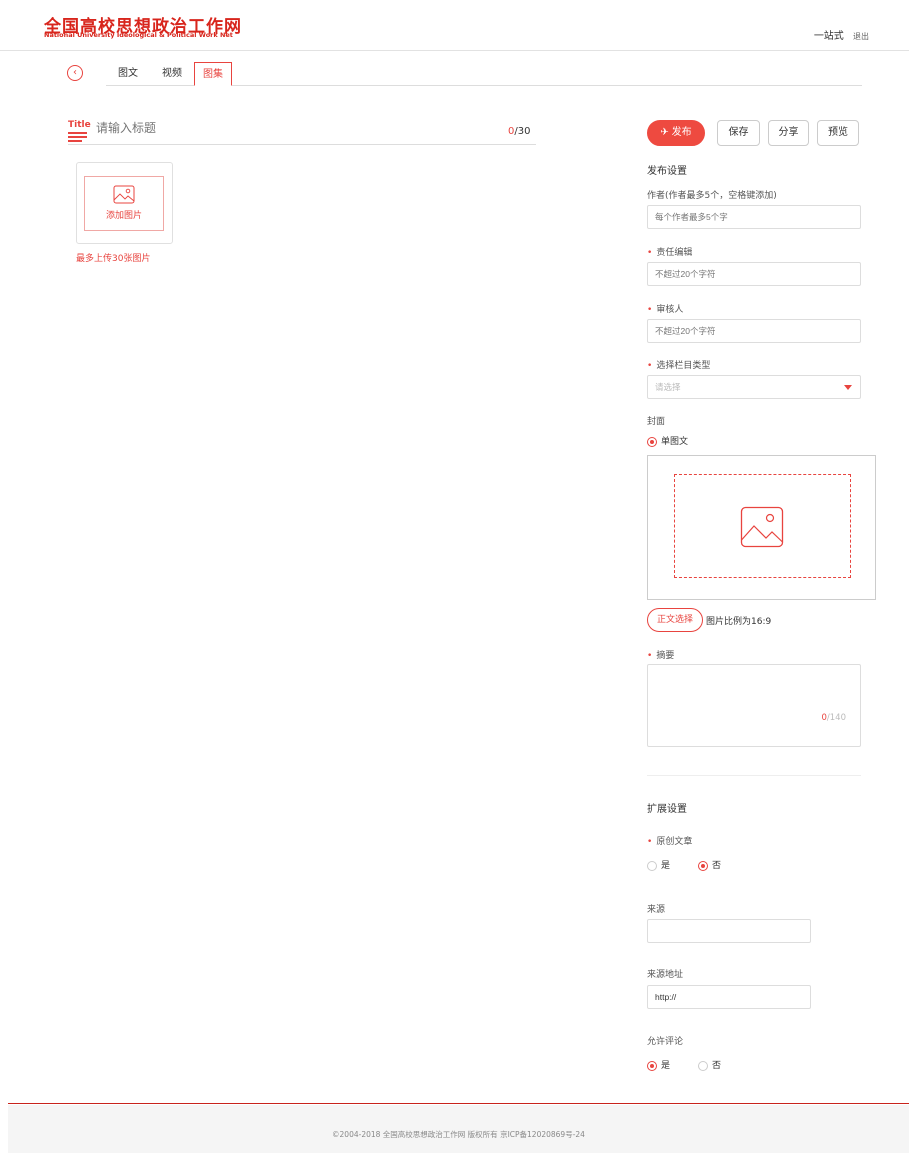 The image size is (909, 1153). I want to click on title-input, so click(266, 128).